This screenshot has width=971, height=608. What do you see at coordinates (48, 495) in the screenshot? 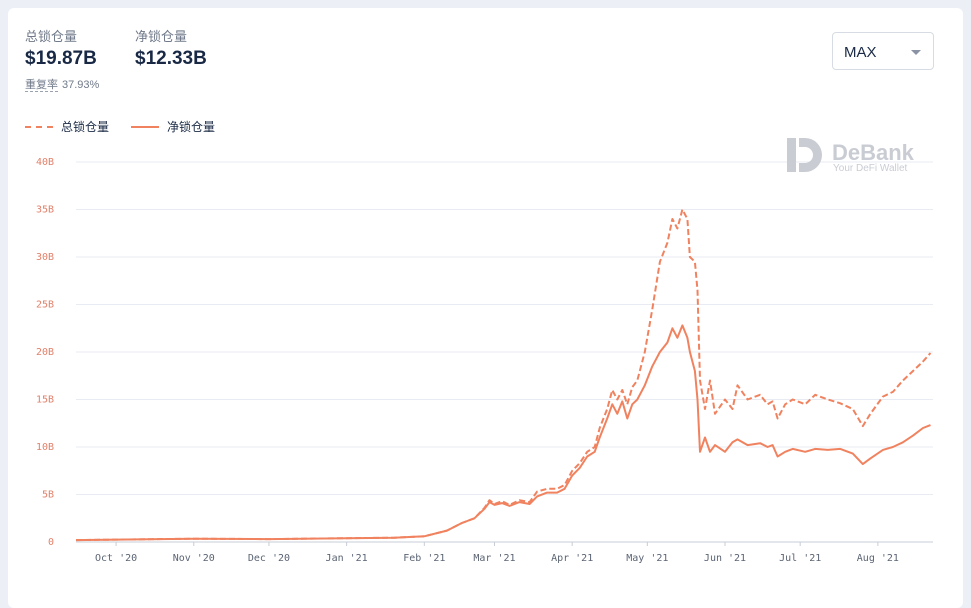
I see `y-tick-label: 5B` at bounding box center [48, 495].